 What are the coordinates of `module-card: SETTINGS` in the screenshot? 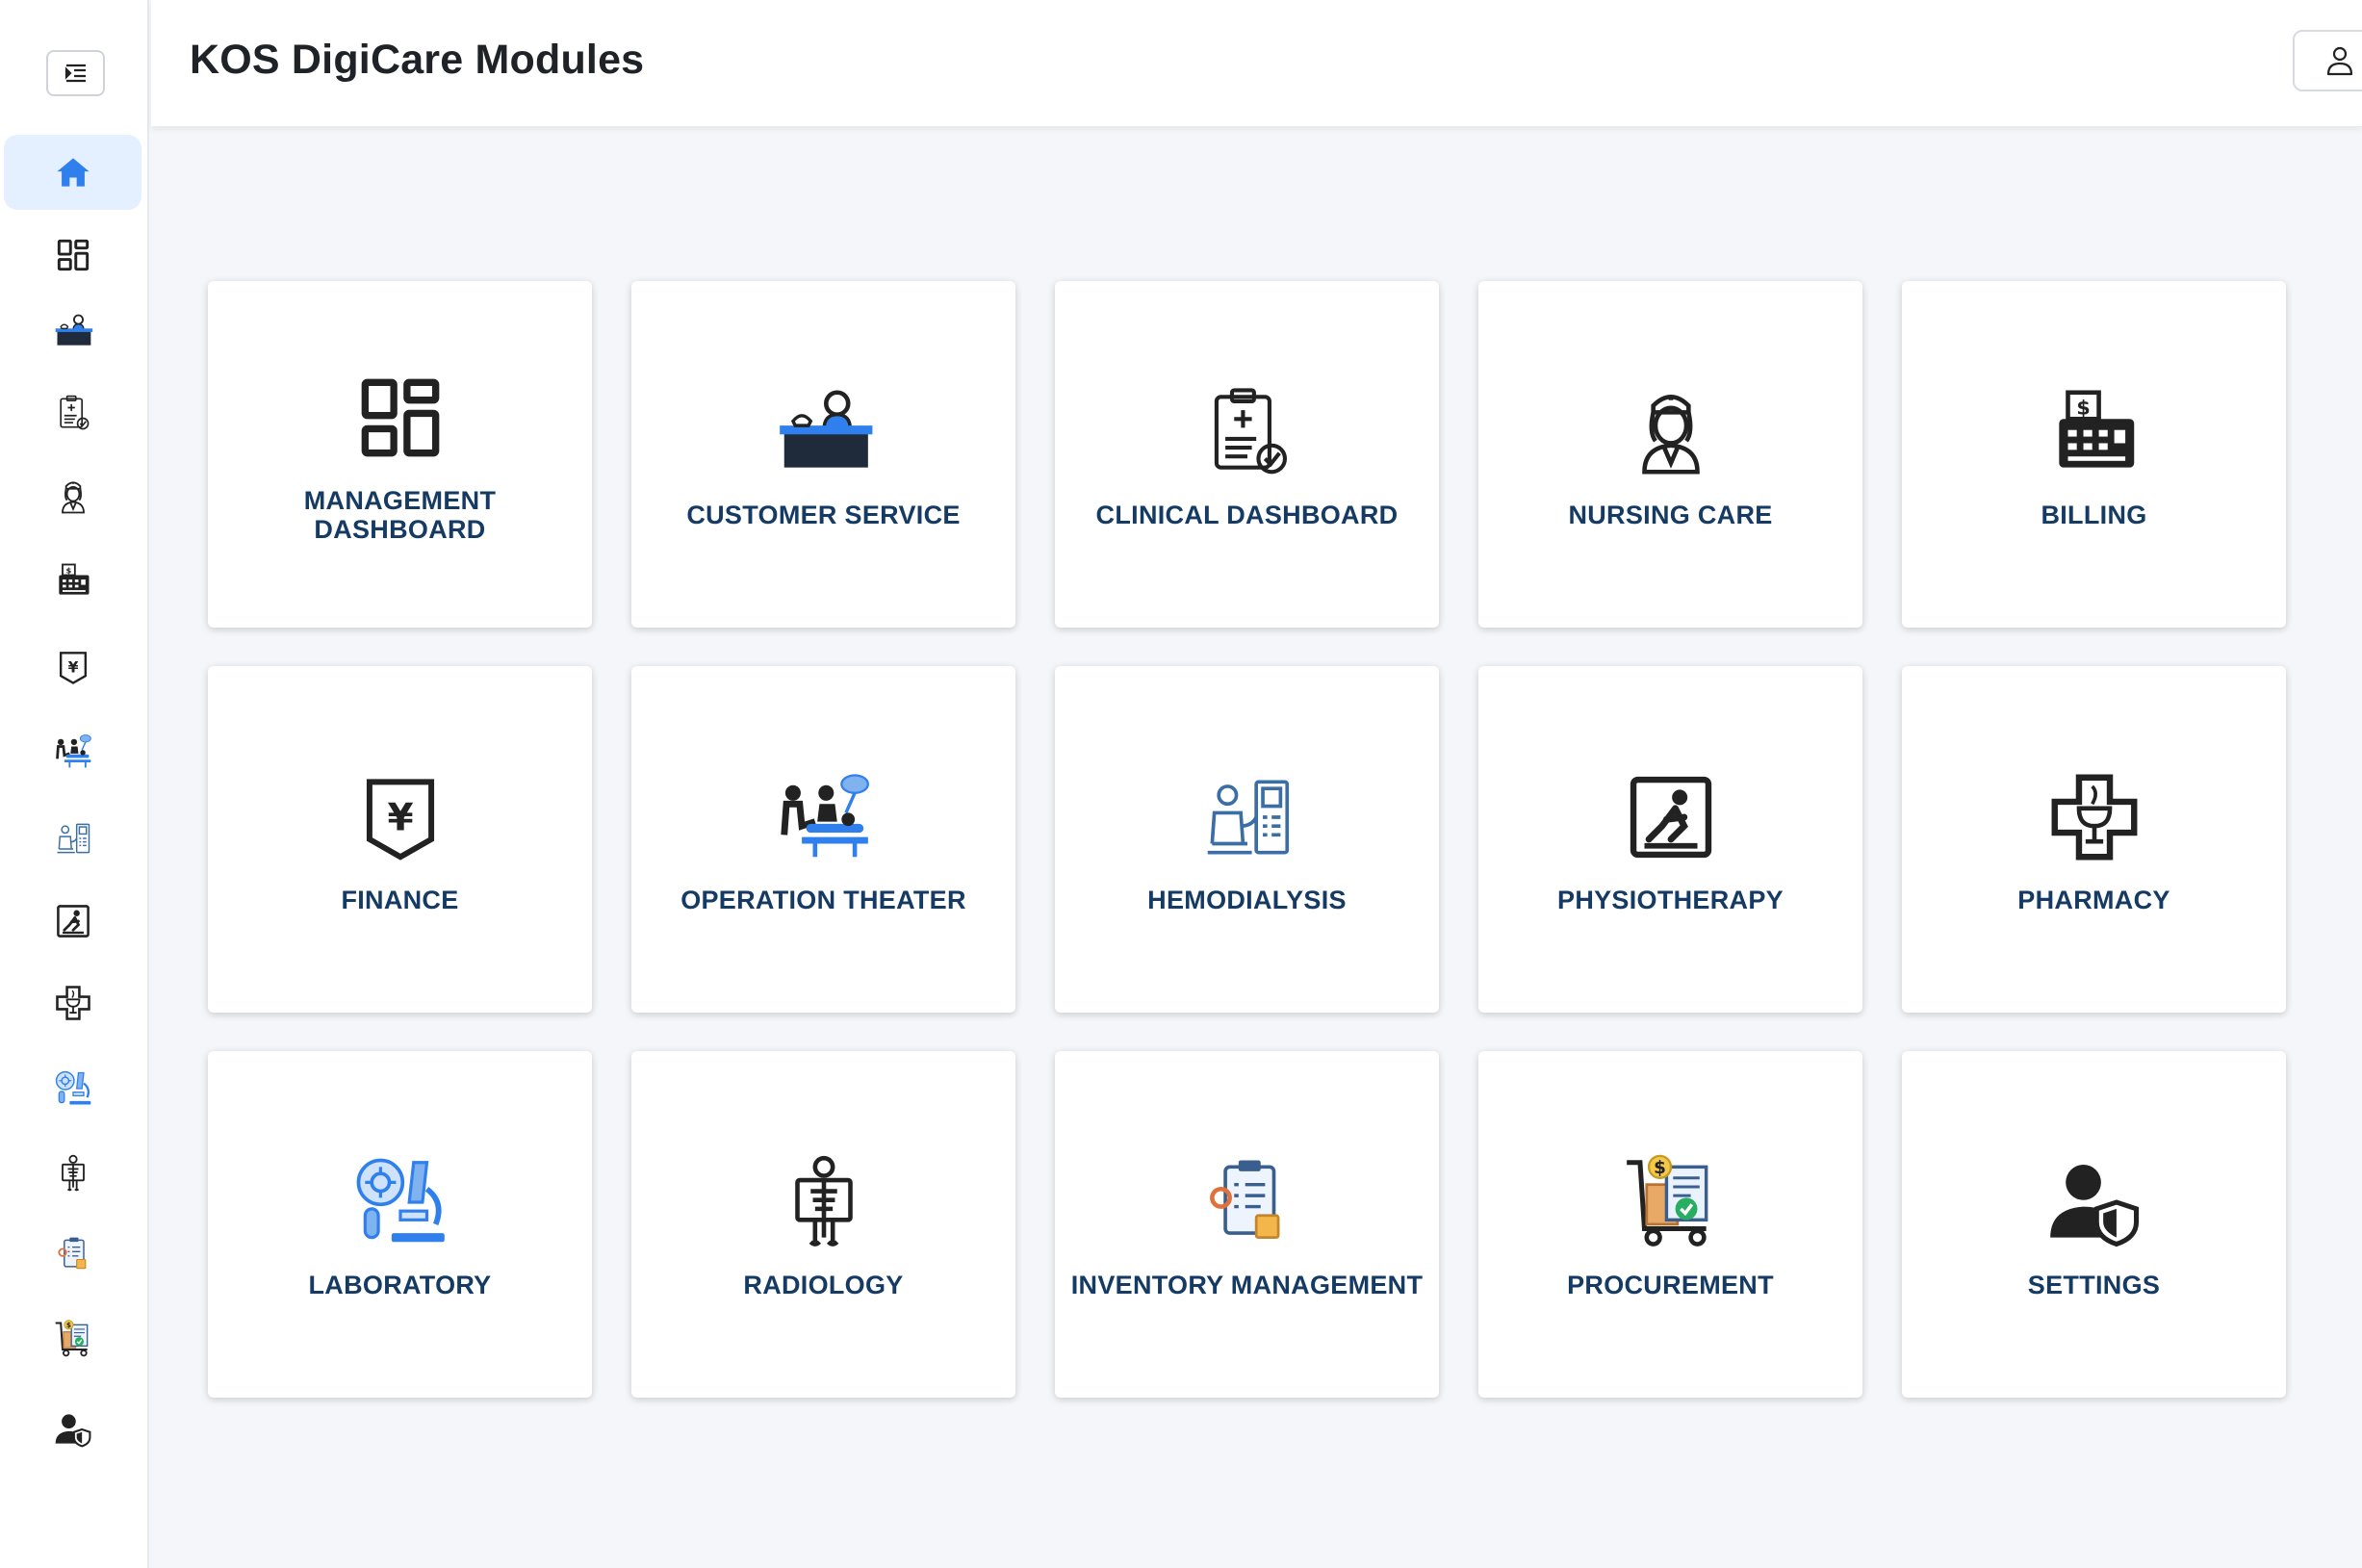 It's located at (2094, 1224).